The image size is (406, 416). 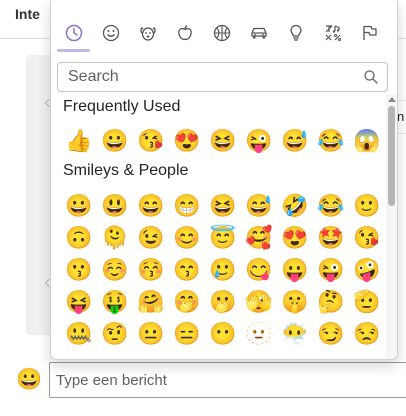 What do you see at coordinates (367, 141) in the screenshot?
I see `emoji-button: 😱` at bounding box center [367, 141].